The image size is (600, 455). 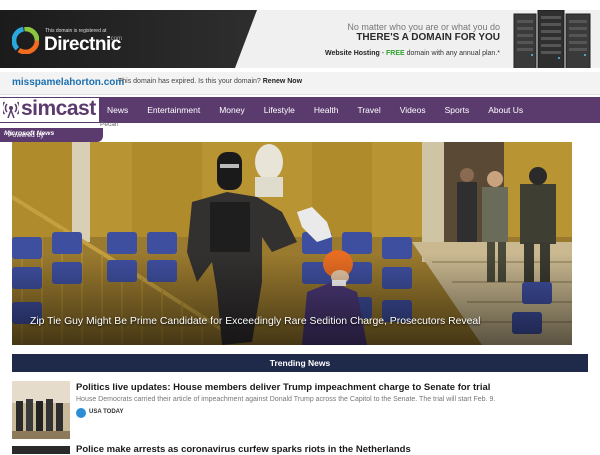 I want to click on simcast-logo-text: simcast, so click(x=58, y=108).